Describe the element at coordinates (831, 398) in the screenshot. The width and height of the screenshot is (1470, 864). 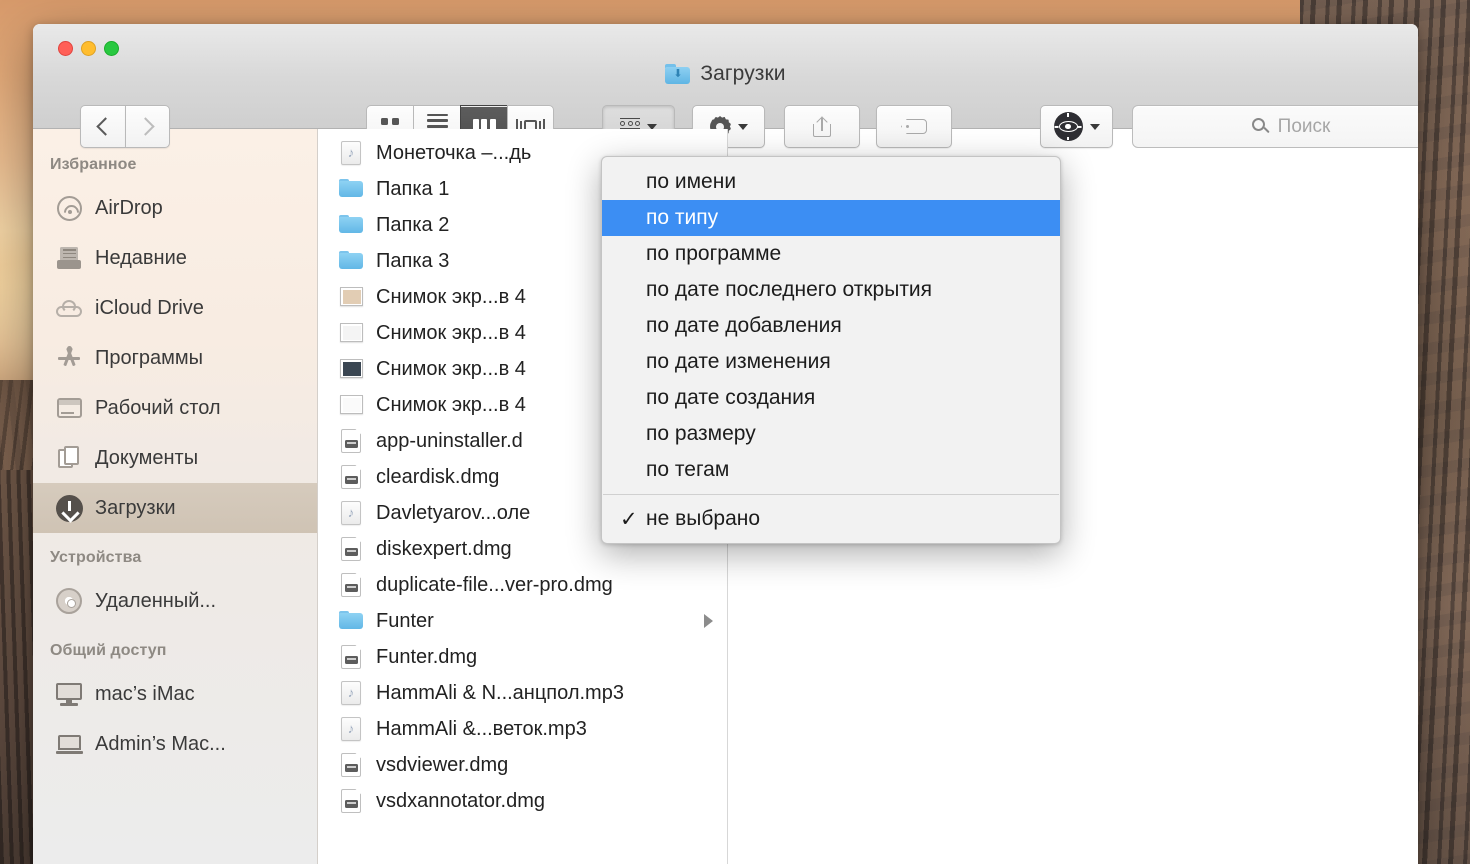
I see `menu-item-by-date-created: по дате создания` at that location.